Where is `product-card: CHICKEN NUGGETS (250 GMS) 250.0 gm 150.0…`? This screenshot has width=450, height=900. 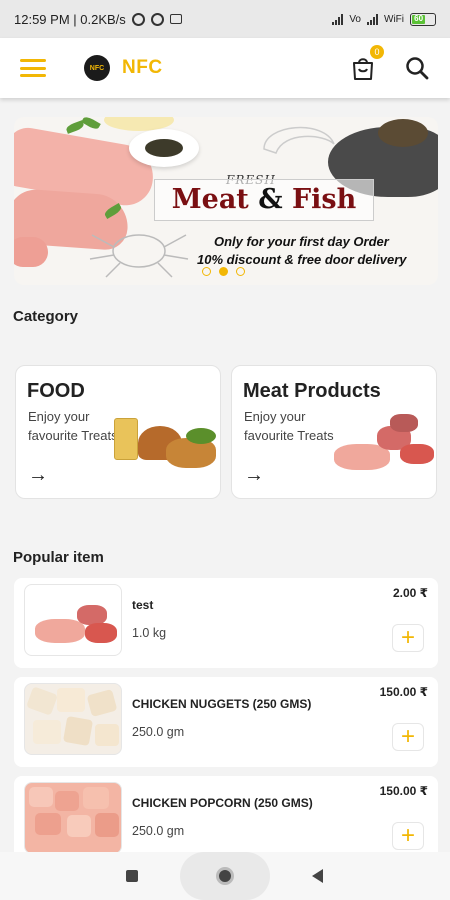
product-card: CHICKEN NUGGETS (250 GMS) 250.0 gm 150.0… is located at coordinates (226, 722).